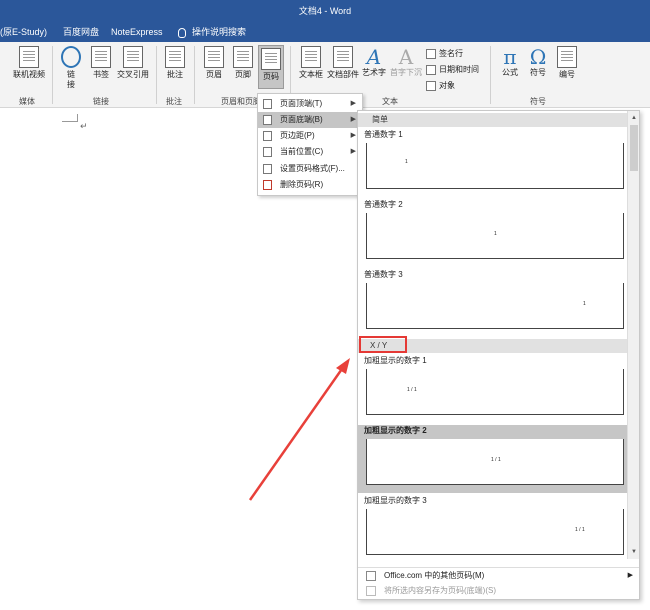 The image size is (650, 610). Describe the element at coordinates (267, 136) in the screenshot. I see `page-margin-icon` at that location.